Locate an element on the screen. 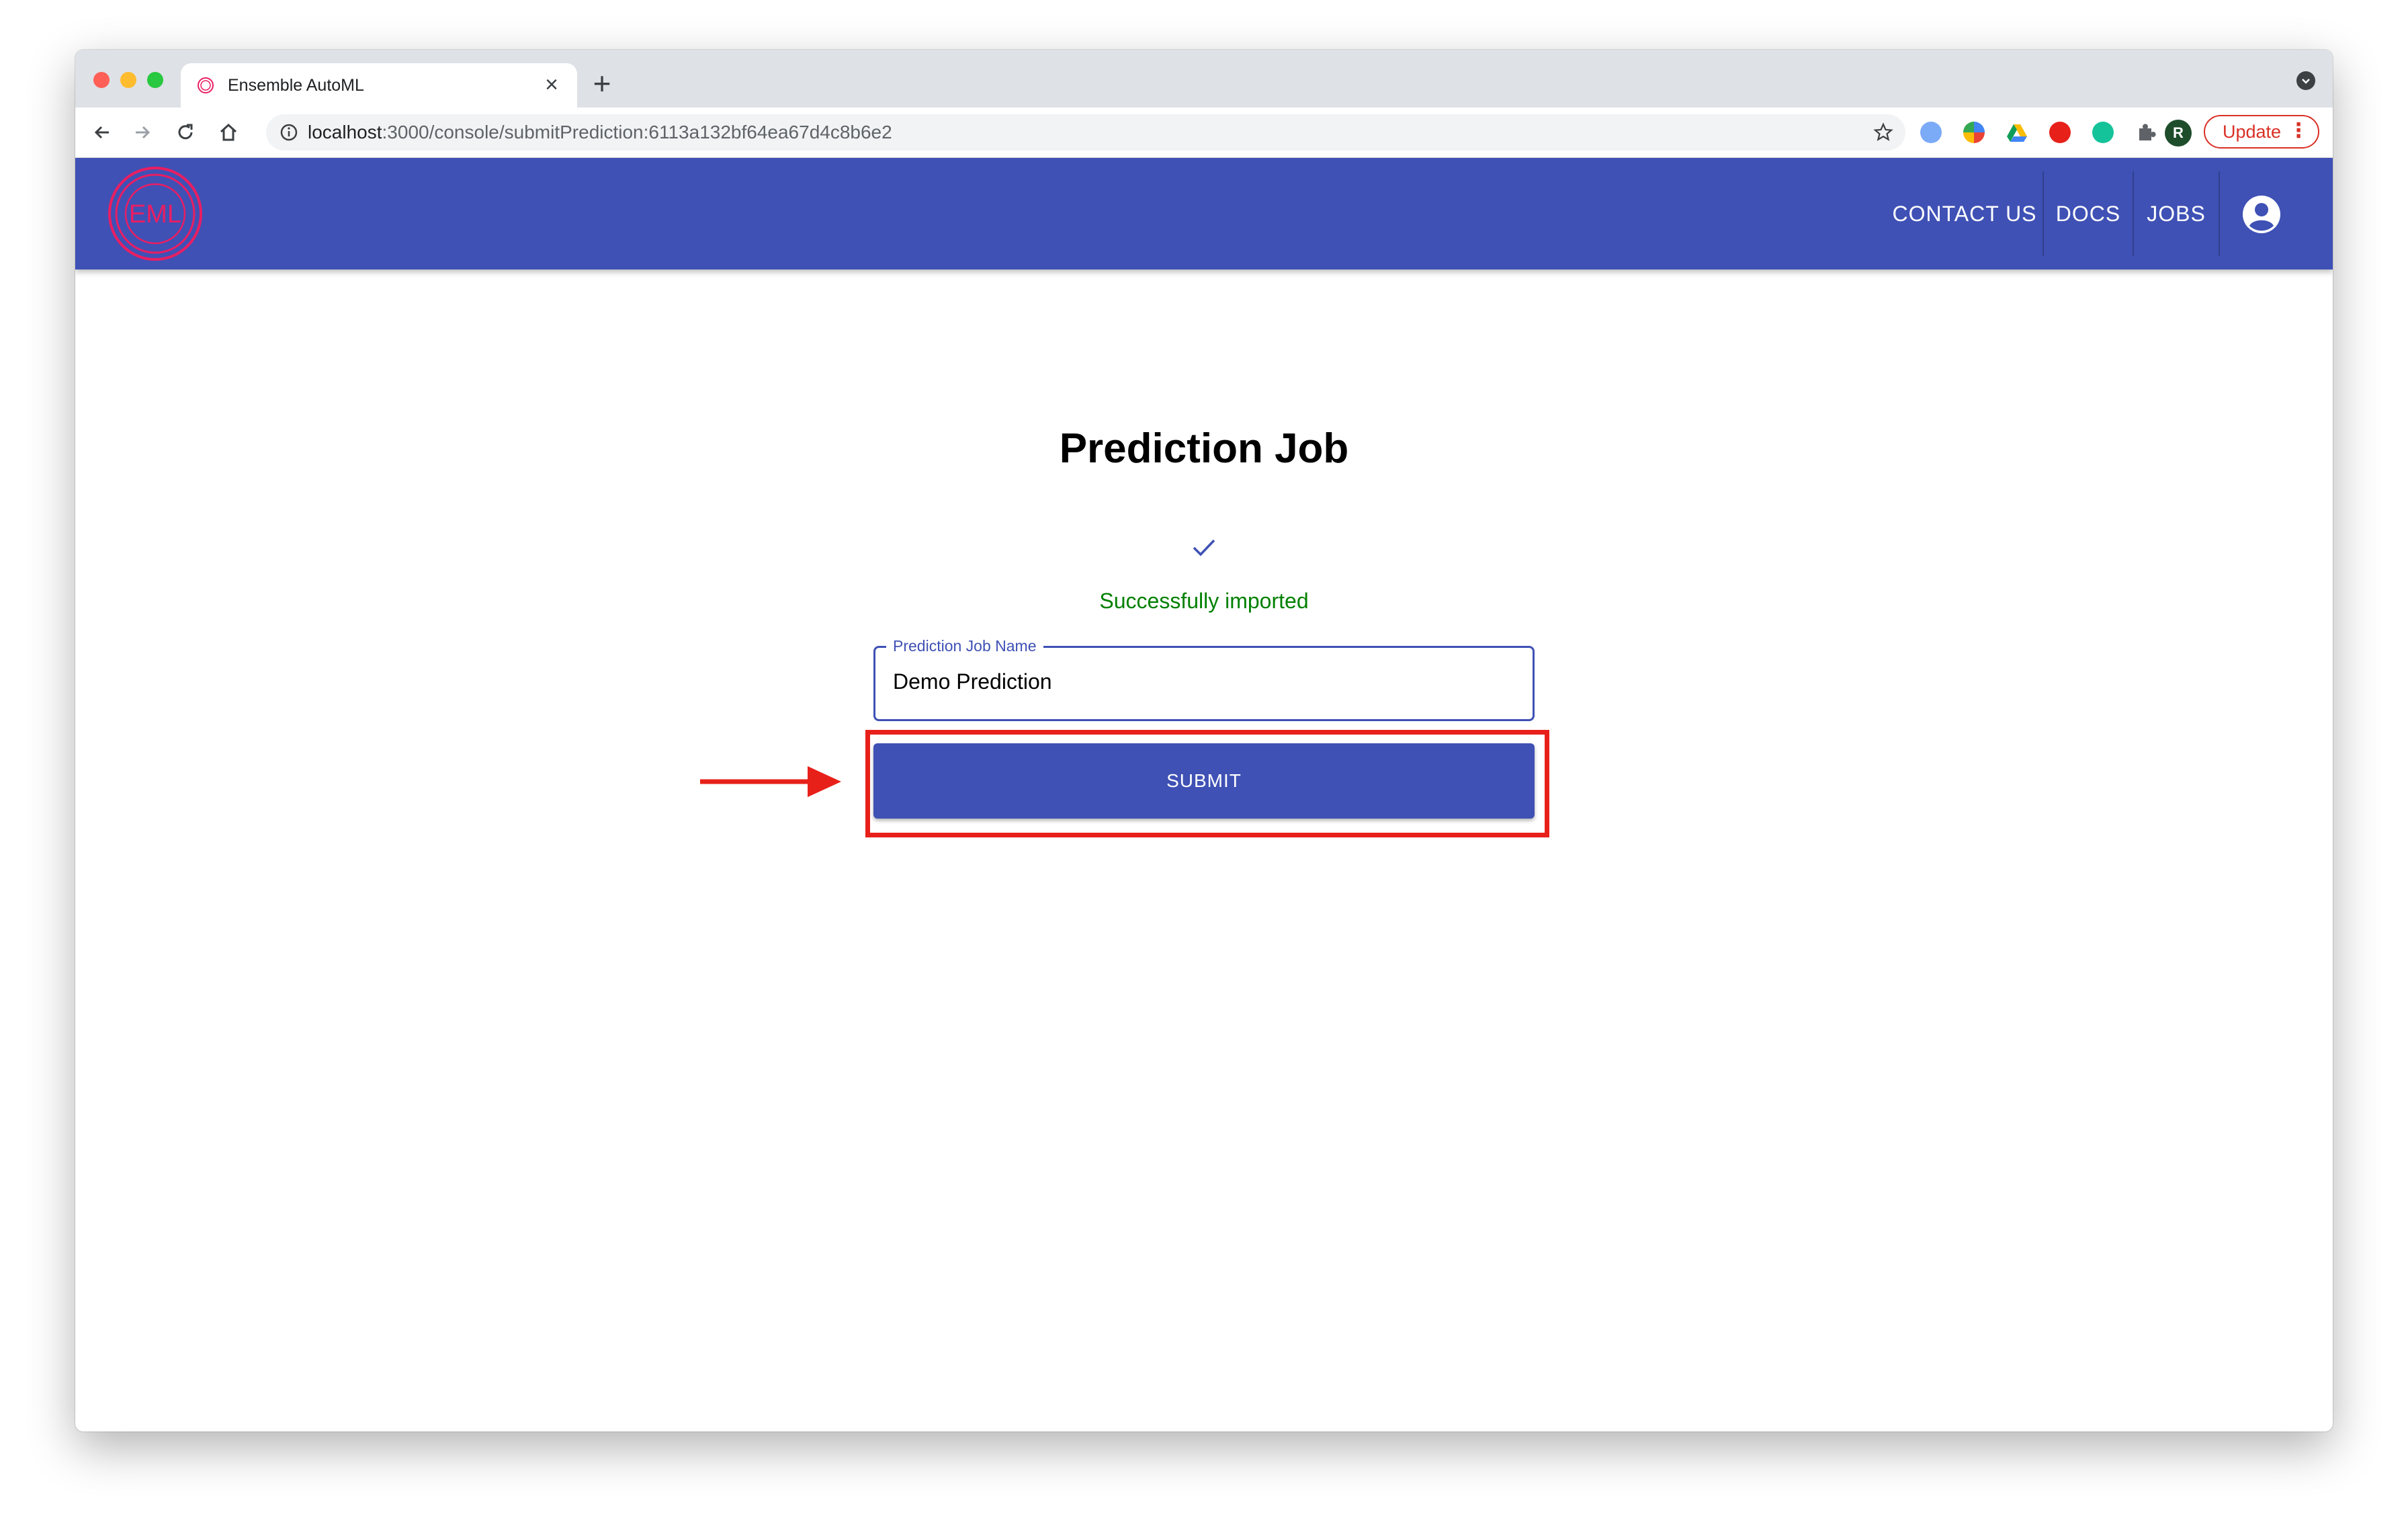 Image resolution: width=2408 pixels, height=1531 pixels. nav-jobs: JOBS is located at coordinates (2176, 214).